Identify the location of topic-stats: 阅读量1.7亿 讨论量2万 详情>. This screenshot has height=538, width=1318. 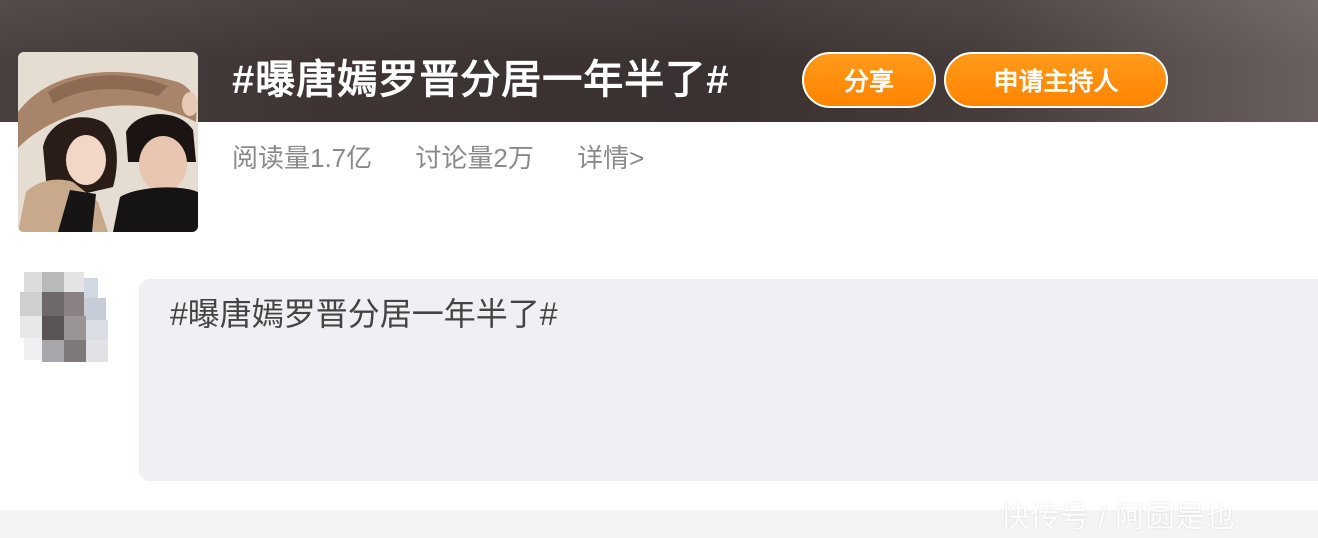
(456, 158).